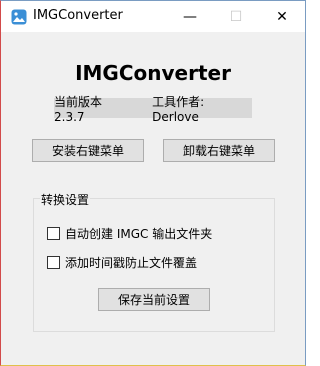  Describe the element at coordinates (19, 17) in the screenshot. I see `image-icon` at that location.